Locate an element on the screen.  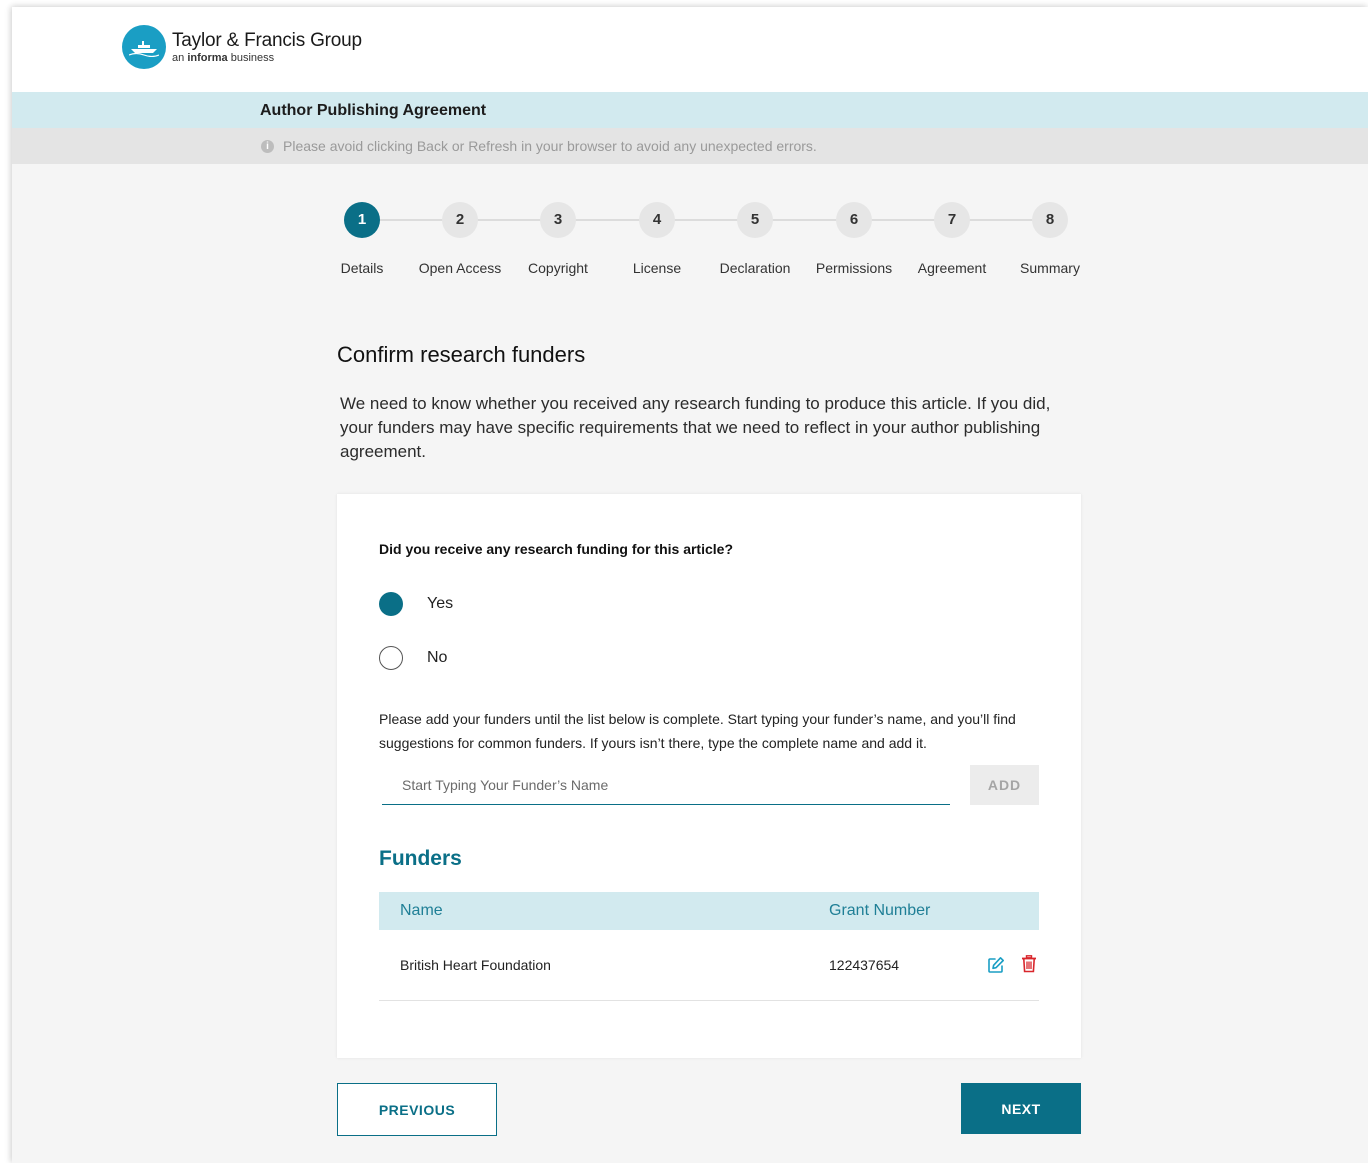
section-heading: Confirm research funders is located at coordinates (461, 354).